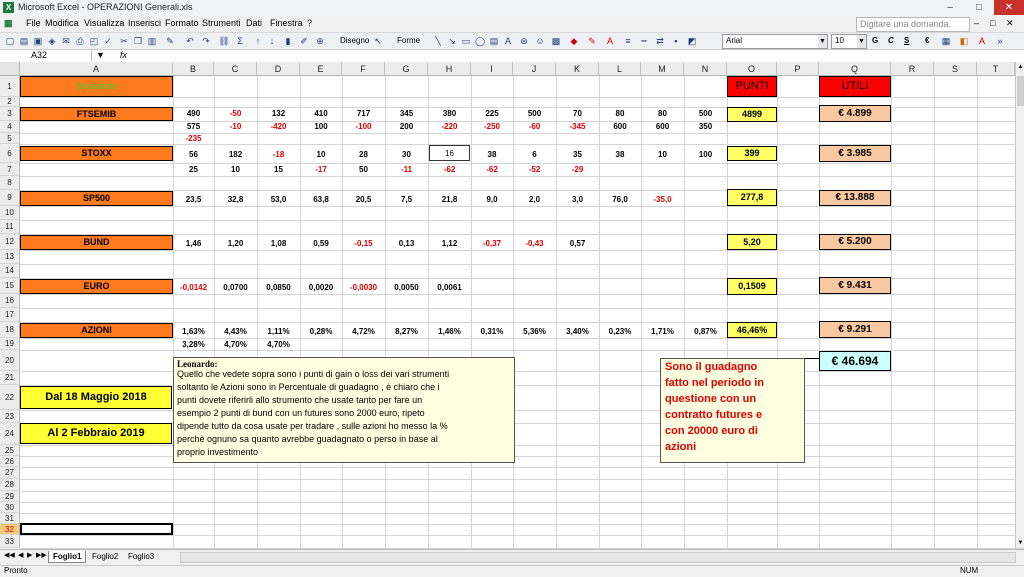 Image resolution: width=1024 pixels, height=577 pixels. What do you see at coordinates (466, 41) in the screenshot?
I see `rectangle-icon: ▭` at bounding box center [466, 41].